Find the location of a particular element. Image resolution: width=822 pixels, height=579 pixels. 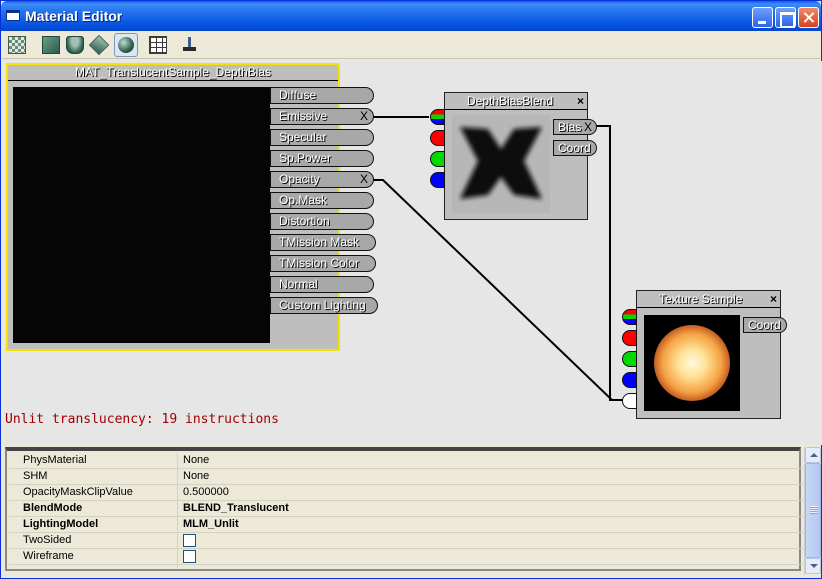

grid-icon is located at coordinates (158, 45).